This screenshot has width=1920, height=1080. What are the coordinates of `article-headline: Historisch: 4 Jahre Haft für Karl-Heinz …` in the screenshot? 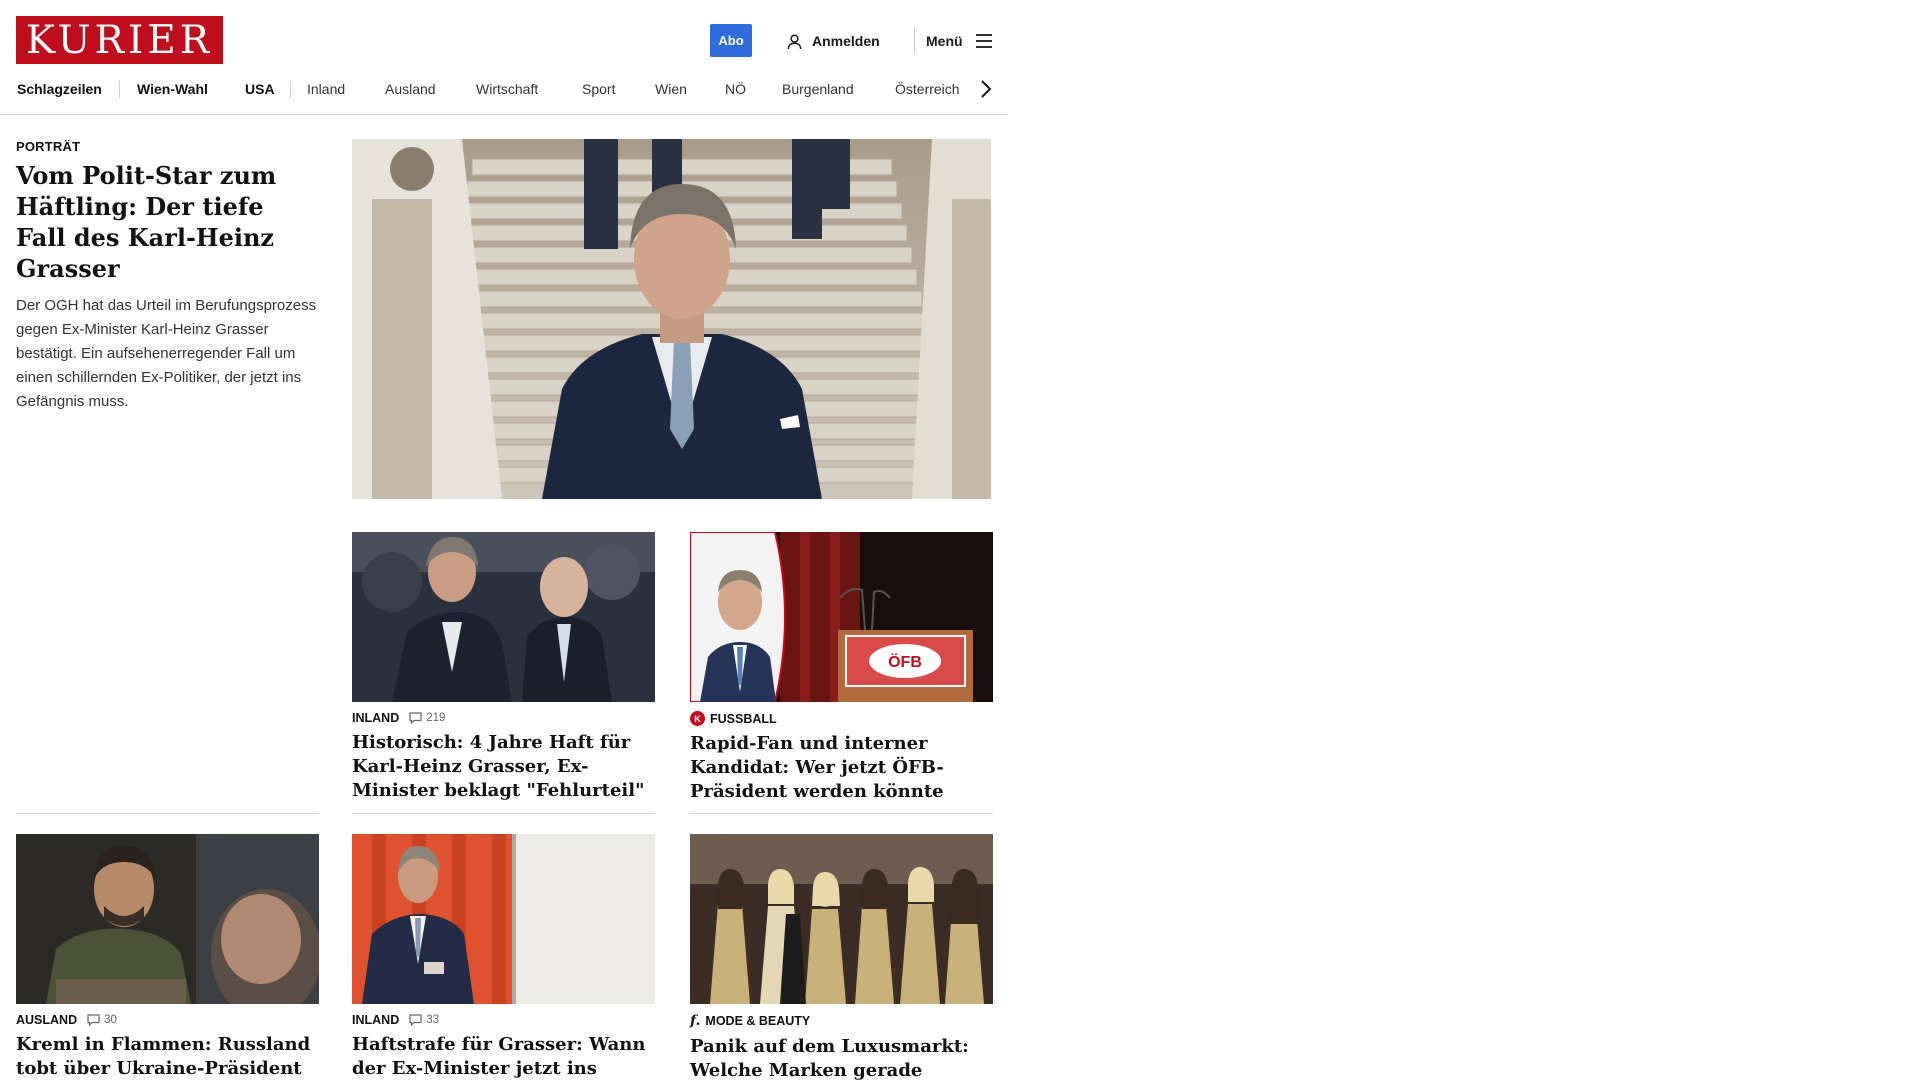 It's located at (503, 767).